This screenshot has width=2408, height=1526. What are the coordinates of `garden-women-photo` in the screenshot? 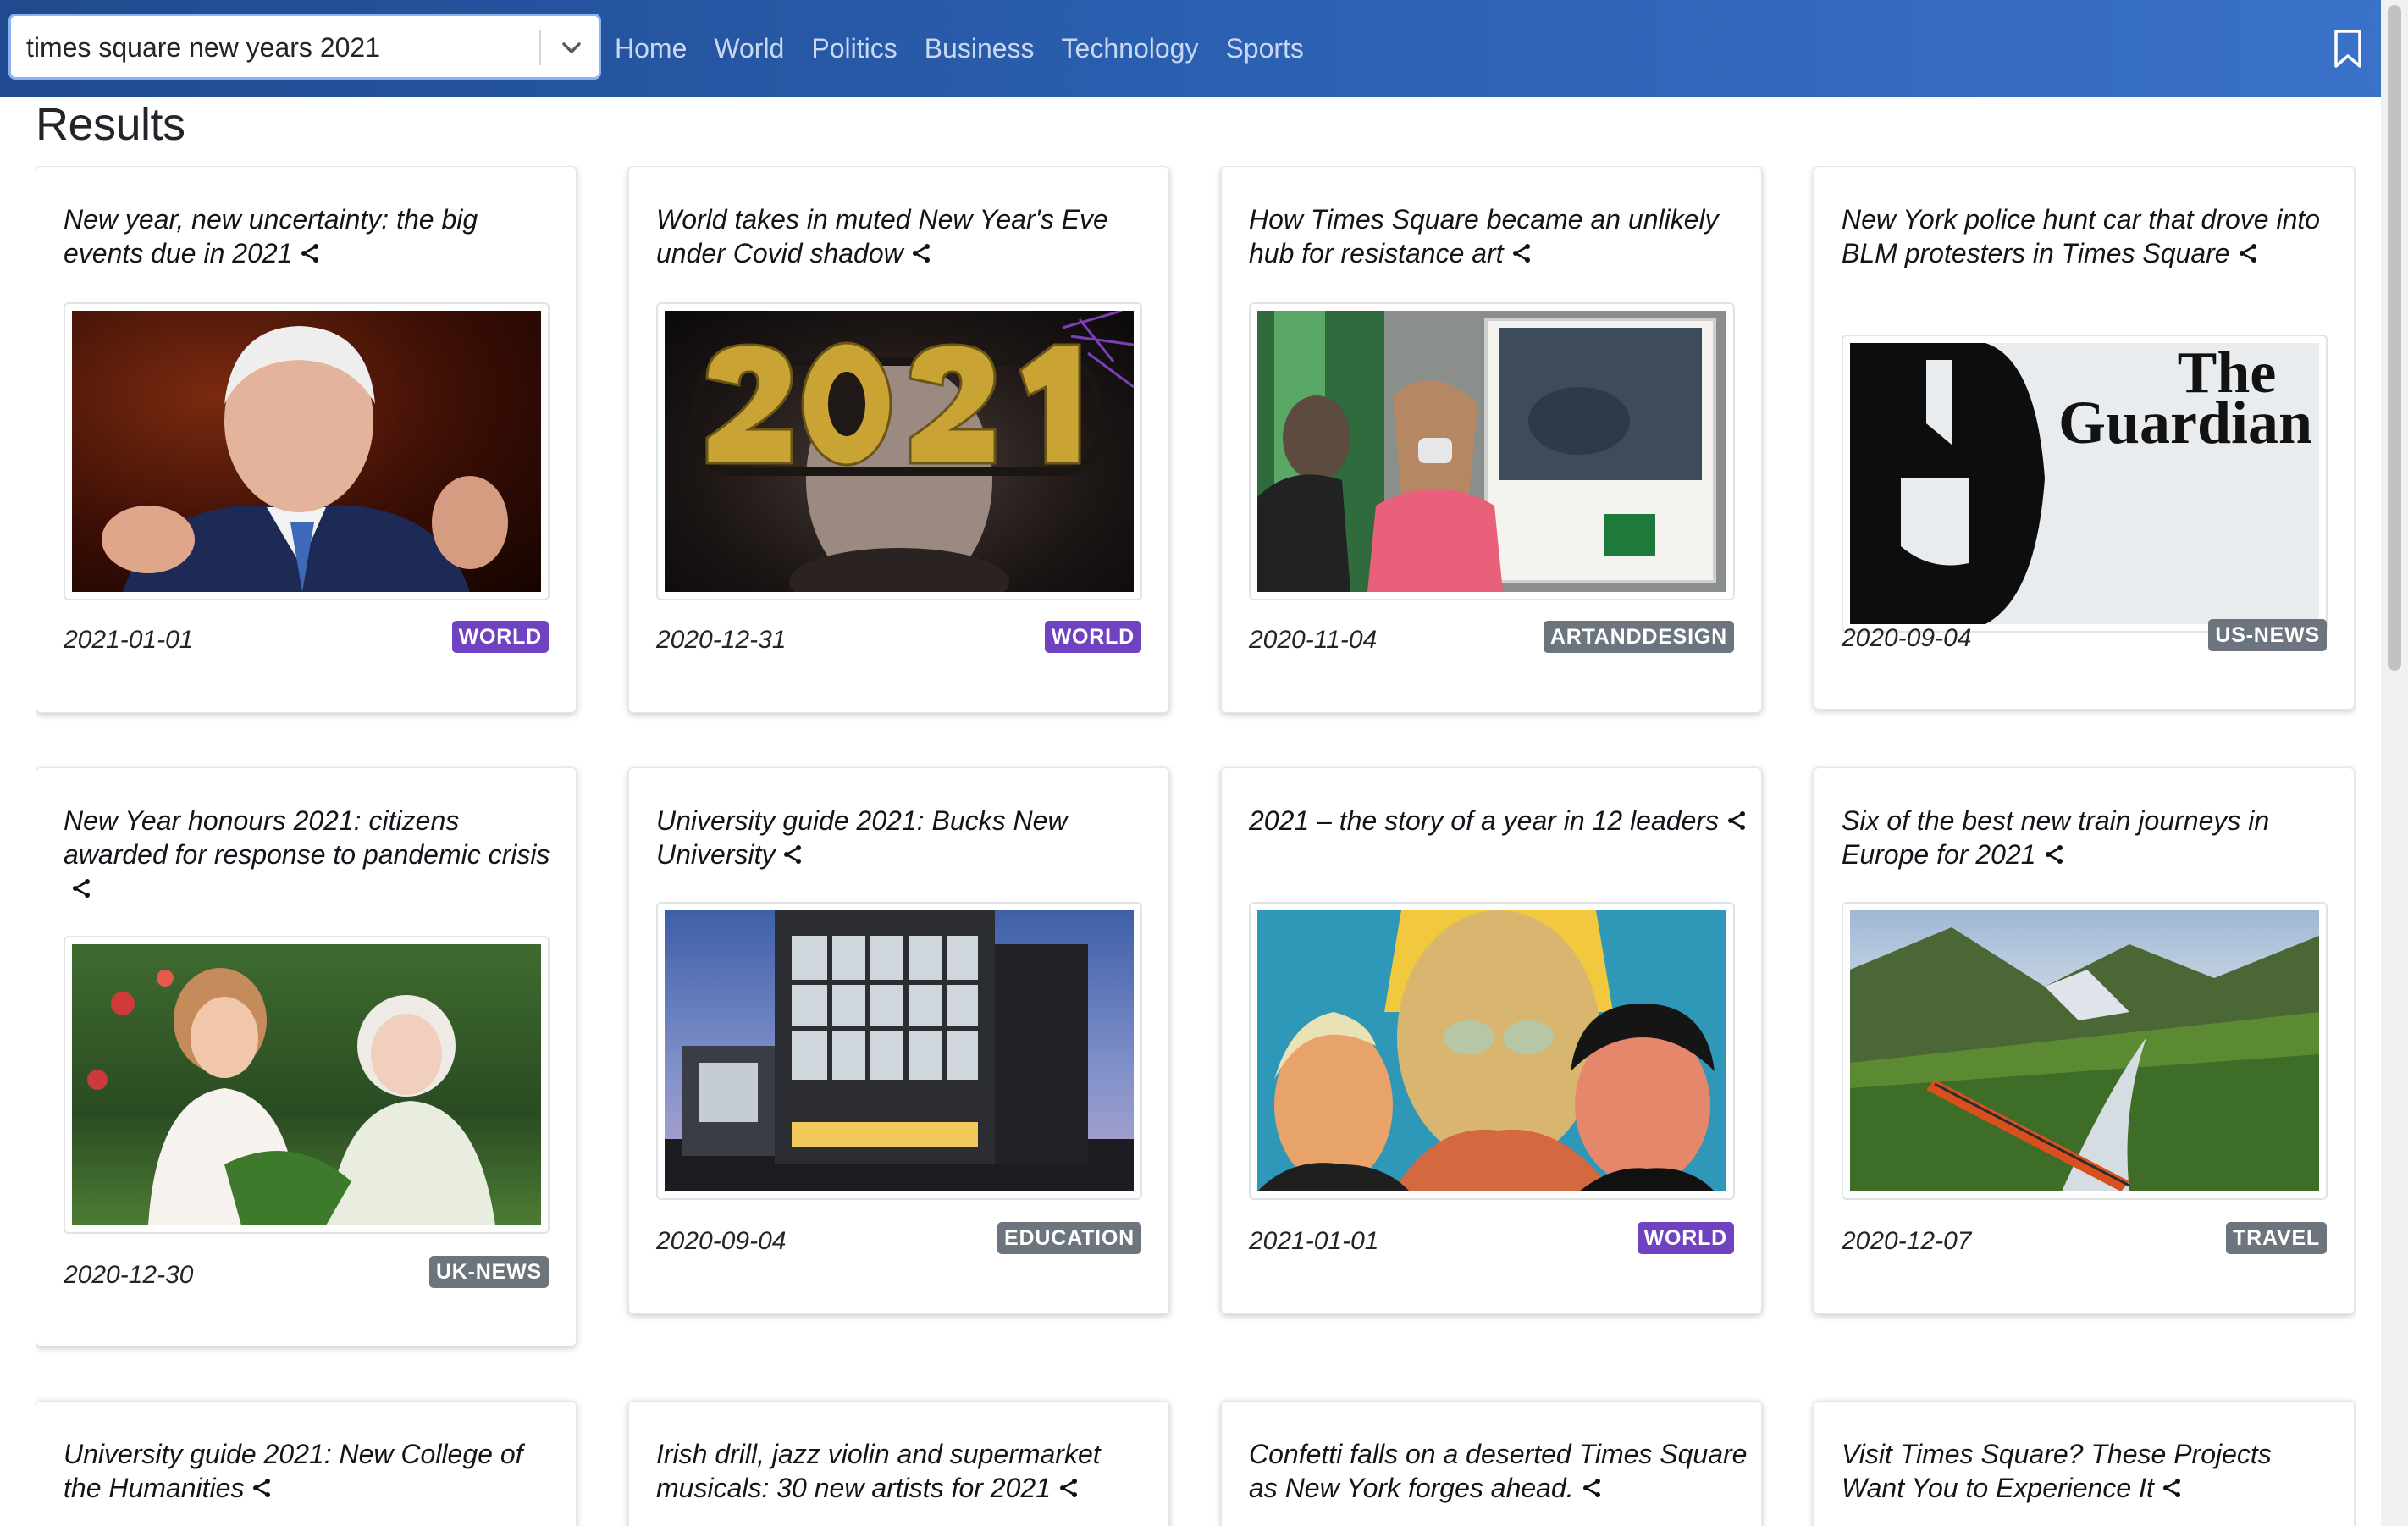 It's located at (306, 1084).